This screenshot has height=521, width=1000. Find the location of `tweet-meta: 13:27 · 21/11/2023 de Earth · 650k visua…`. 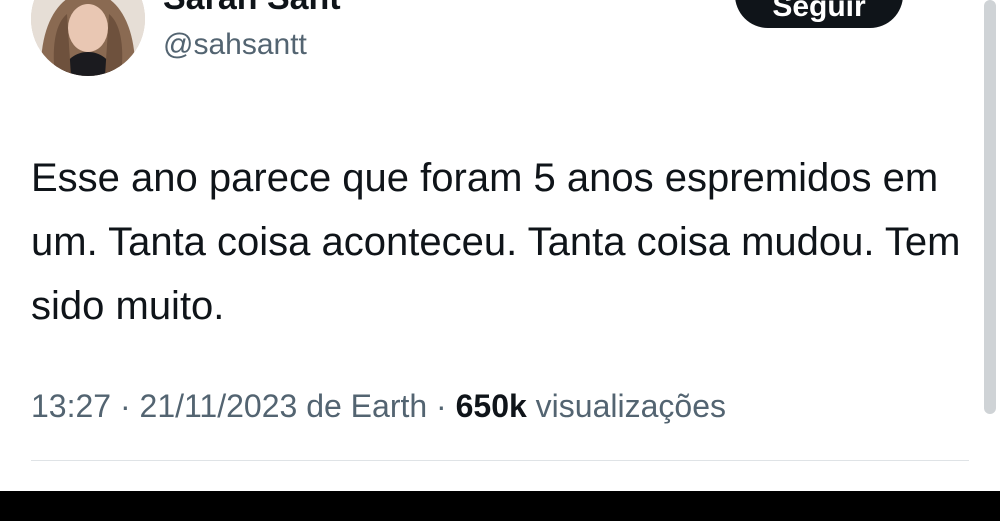

tweet-meta: 13:27 · 21/11/2023 de Earth · 650k visua… is located at coordinates (378, 406).